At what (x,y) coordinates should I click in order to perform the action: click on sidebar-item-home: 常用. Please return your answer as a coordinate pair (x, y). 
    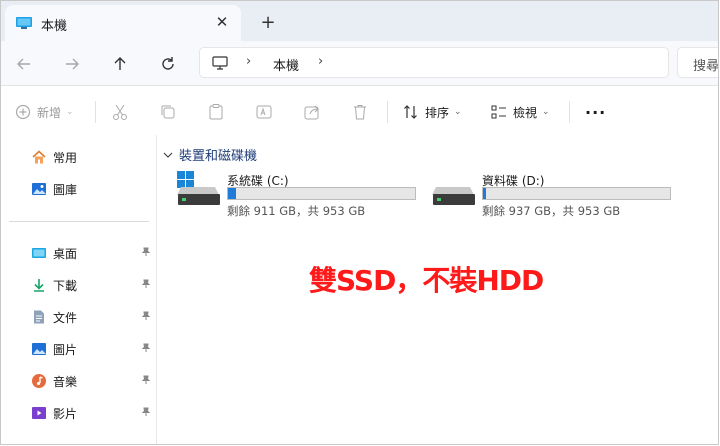
    Looking at the image, I should click on (92, 157).